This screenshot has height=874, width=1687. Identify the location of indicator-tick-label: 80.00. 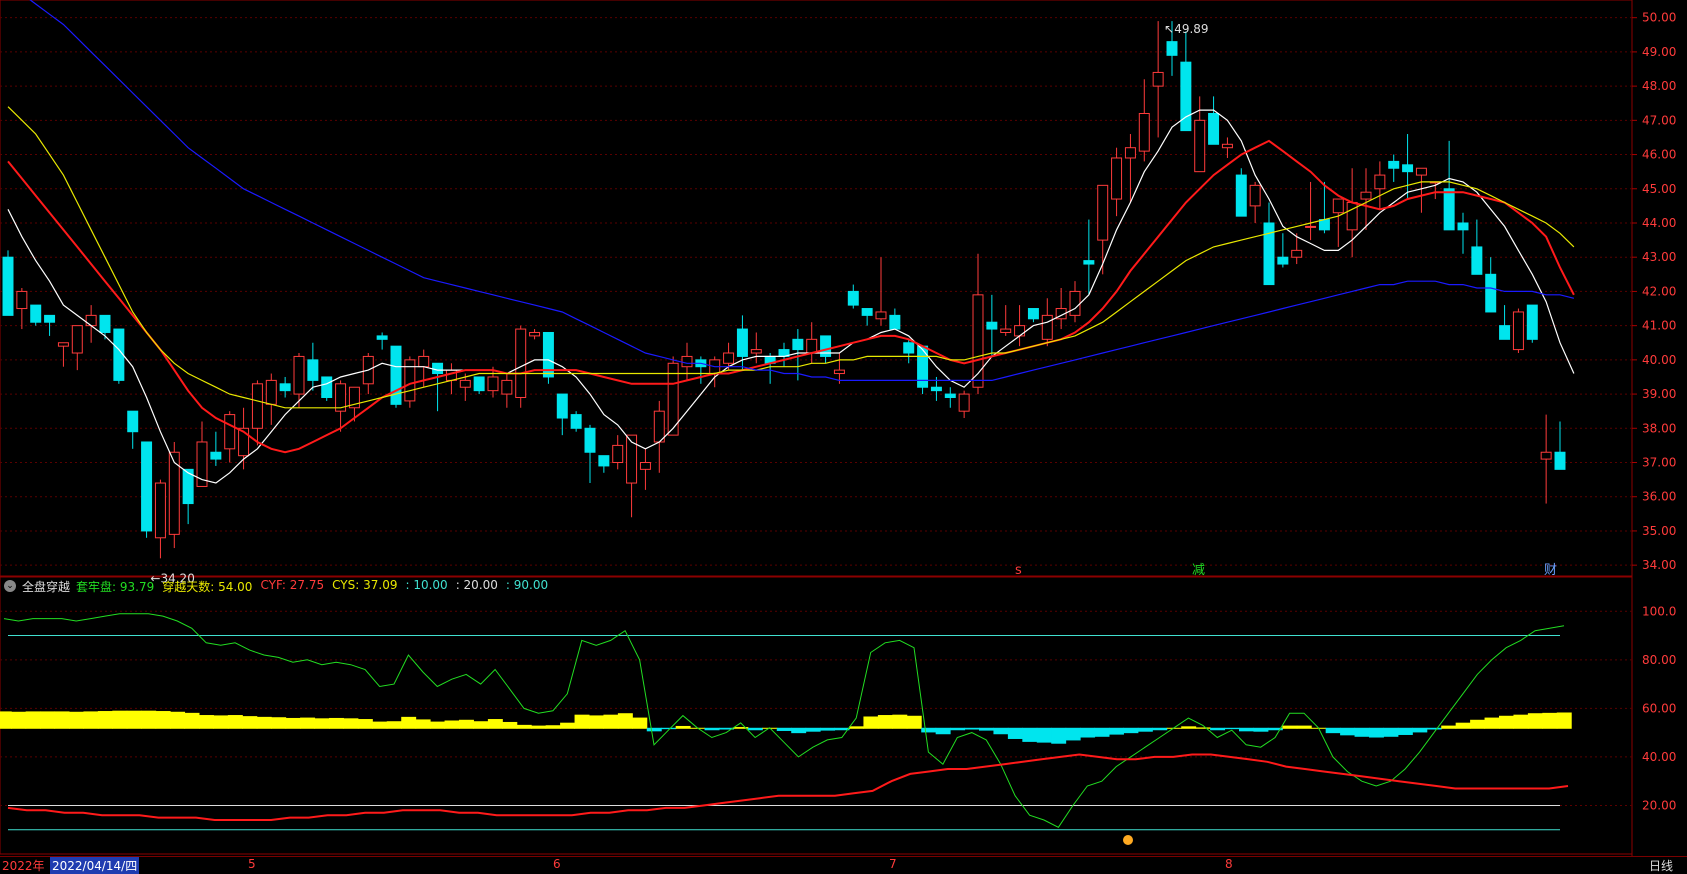
(1659, 660).